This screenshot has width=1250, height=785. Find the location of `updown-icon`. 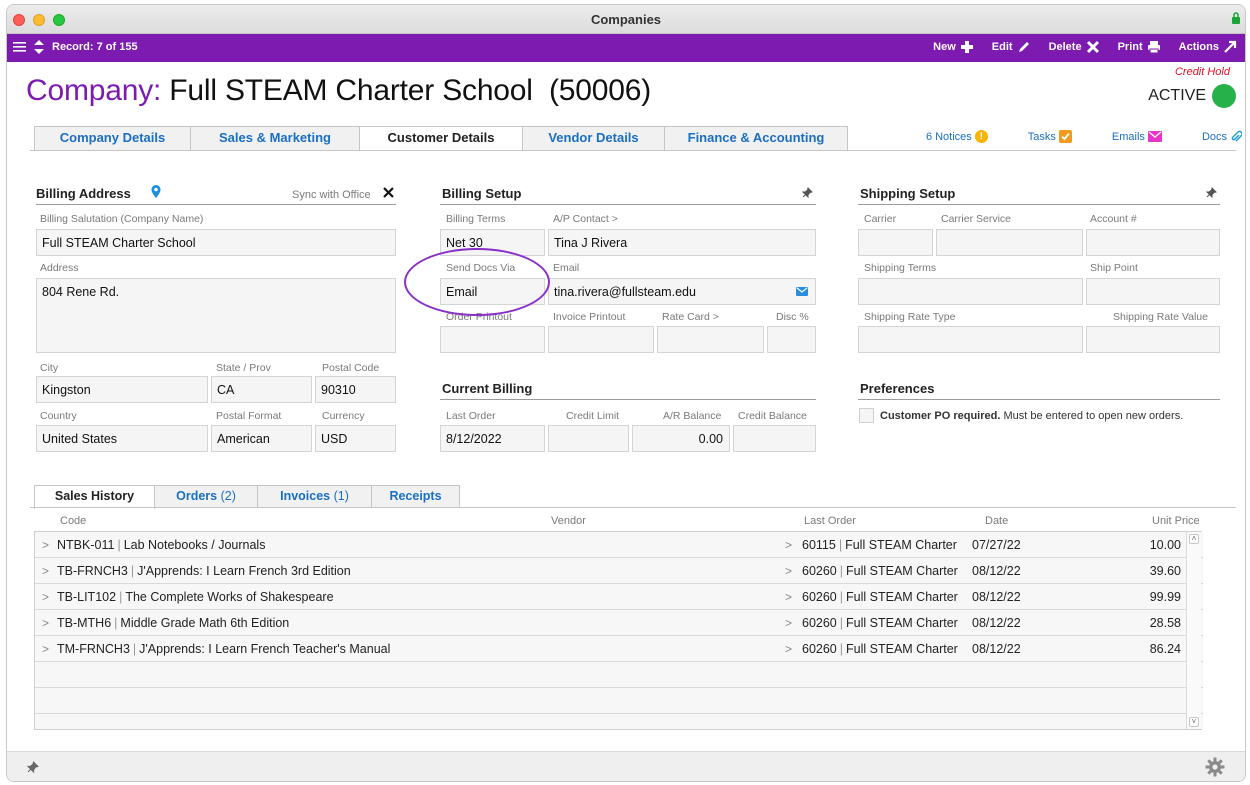

updown-icon is located at coordinates (39, 47).